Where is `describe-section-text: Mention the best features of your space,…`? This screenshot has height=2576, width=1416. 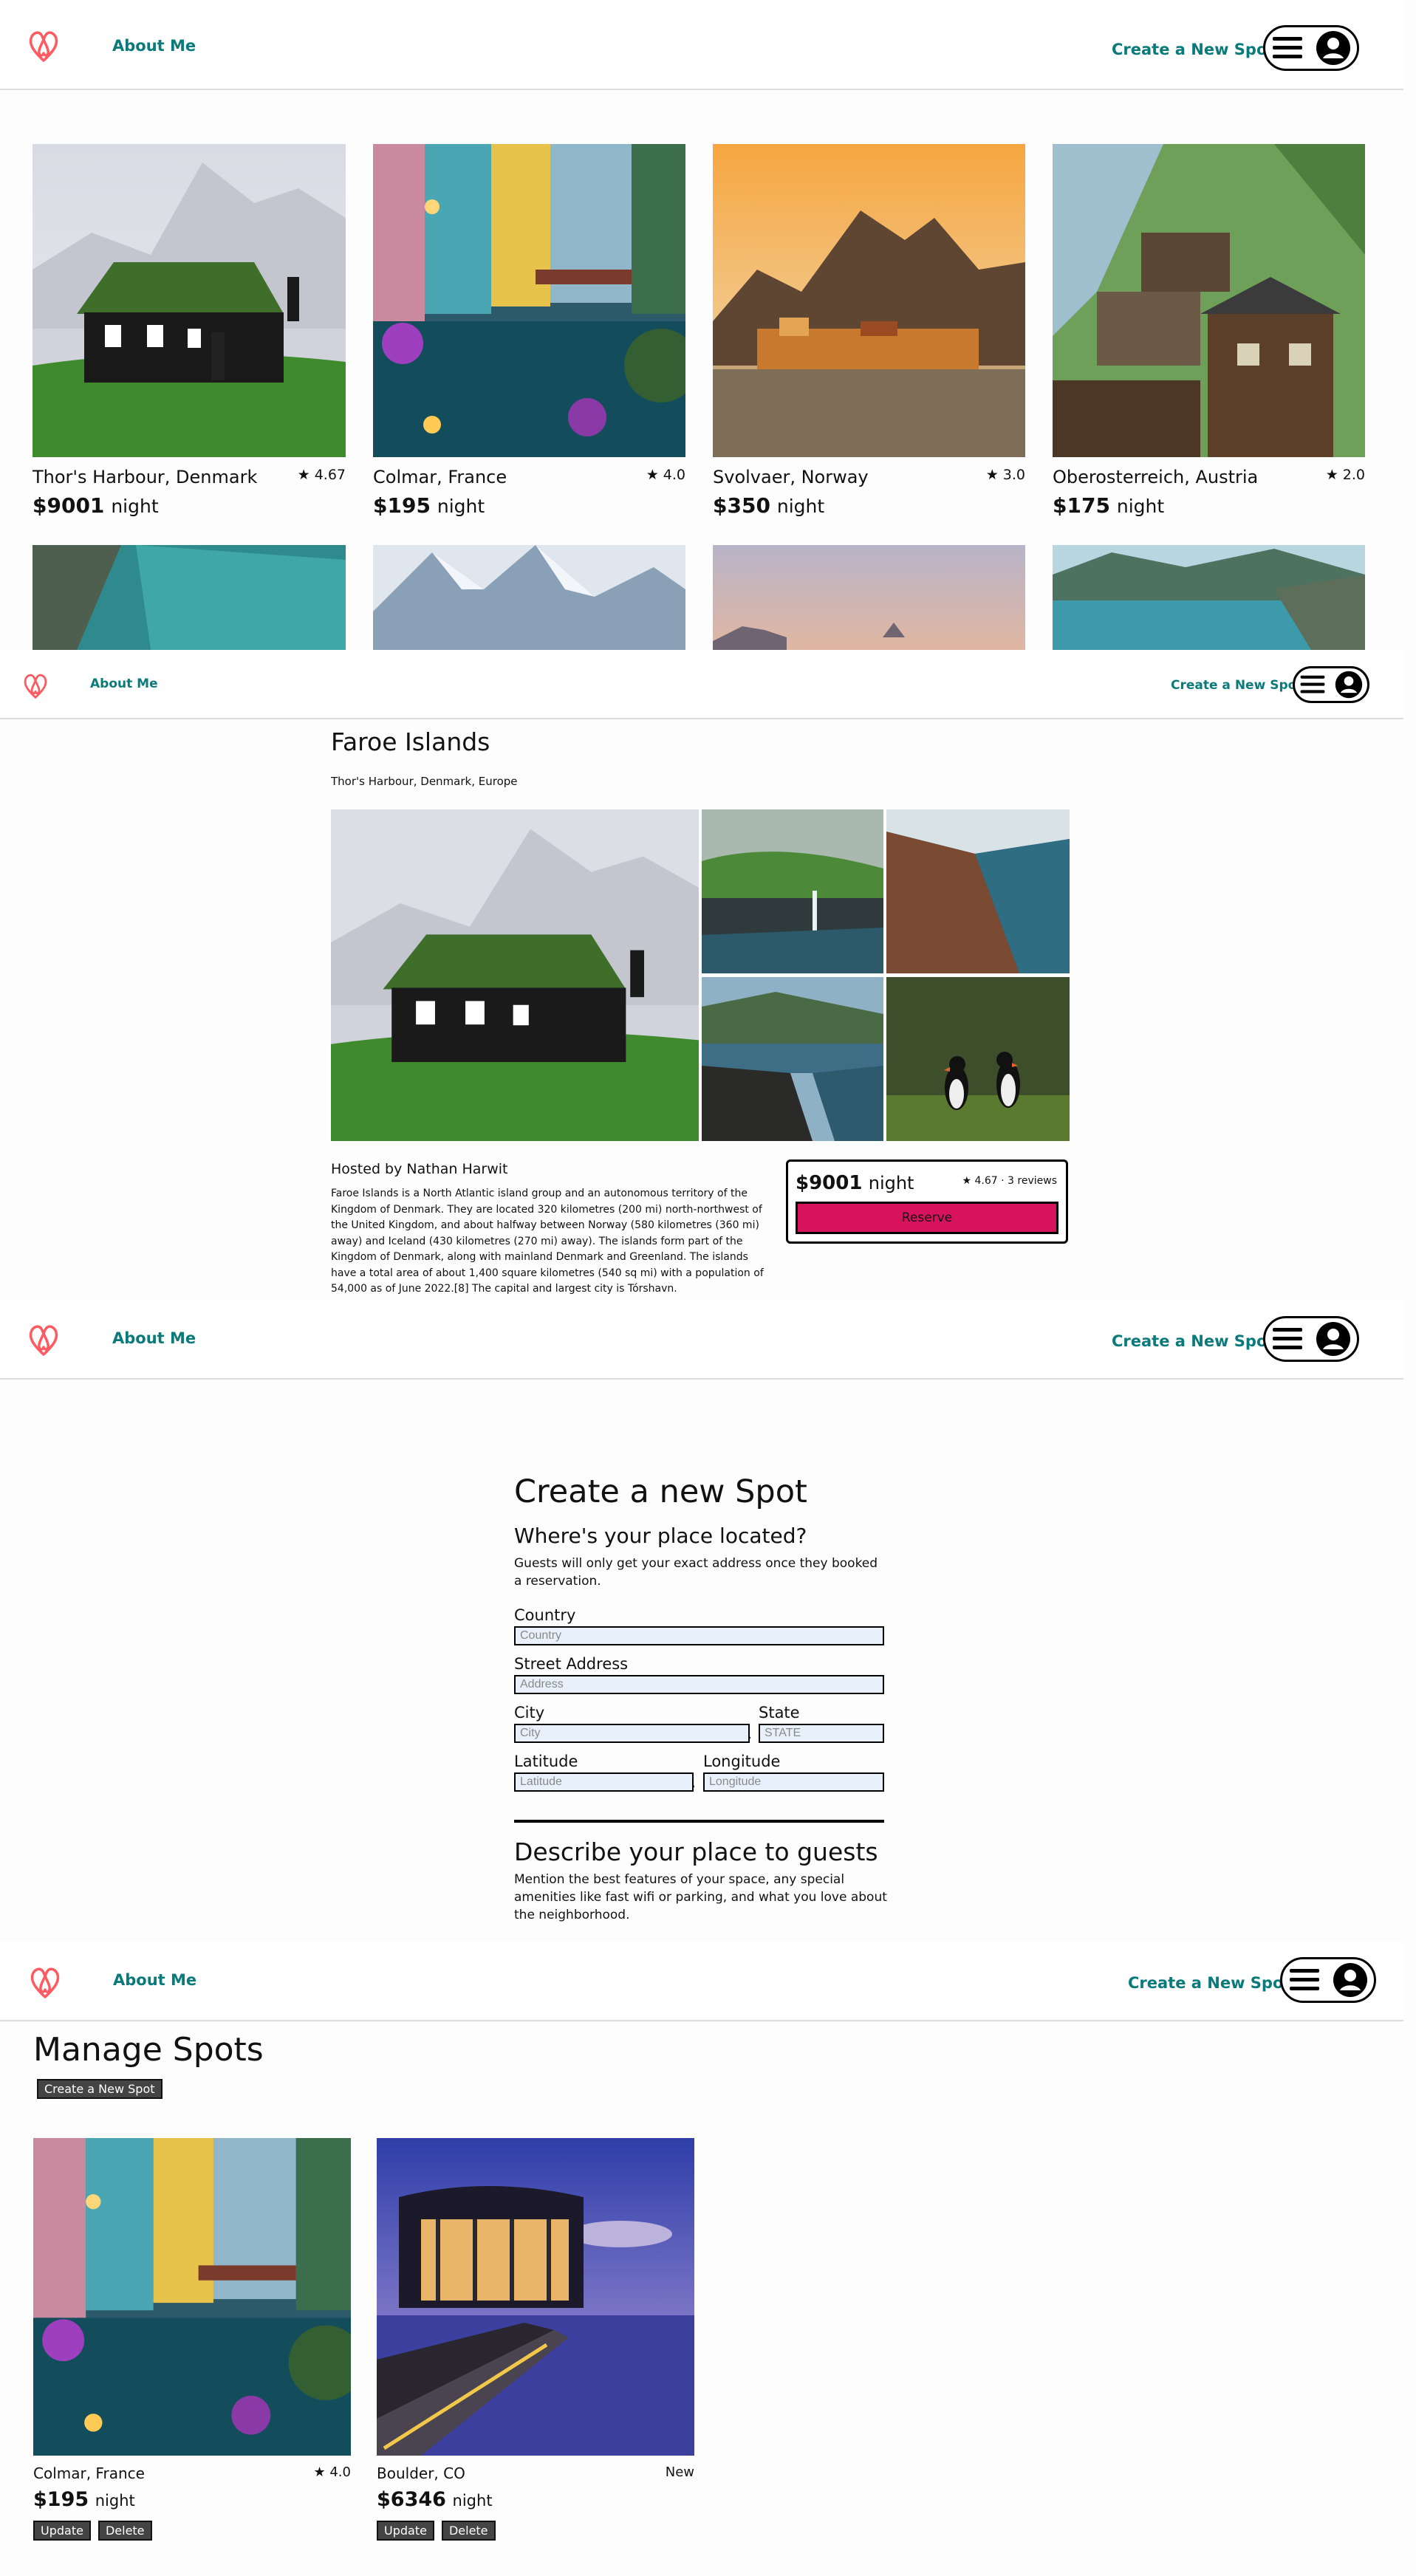
describe-section-text: Mention the best features of your space,… is located at coordinates (700, 1897).